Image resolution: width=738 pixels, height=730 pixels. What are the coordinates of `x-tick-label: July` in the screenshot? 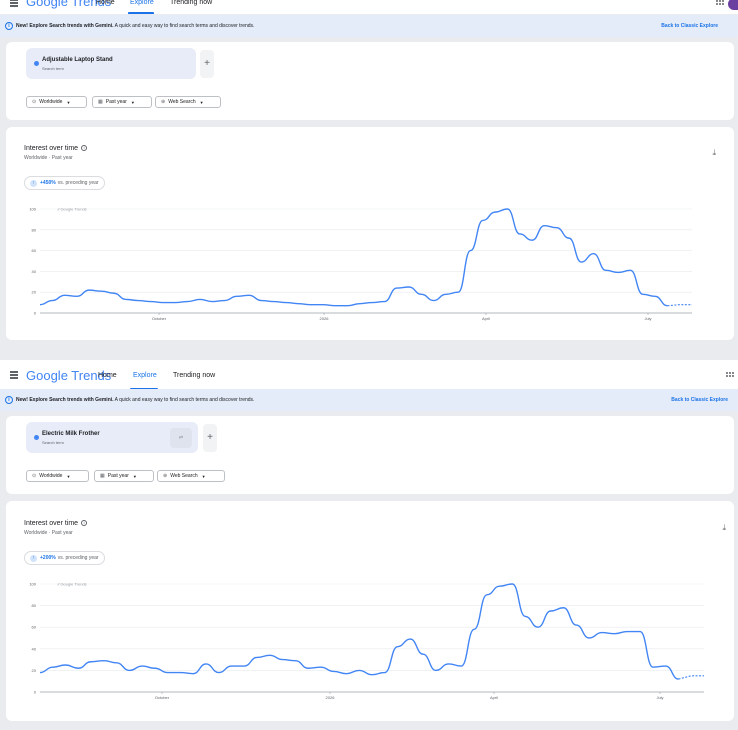 It's located at (659, 697).